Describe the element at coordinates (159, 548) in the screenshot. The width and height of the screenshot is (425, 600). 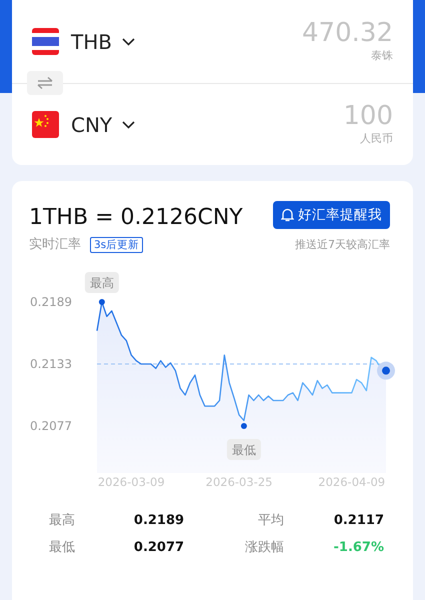
I see `stat-value: 0.2077` at that location.